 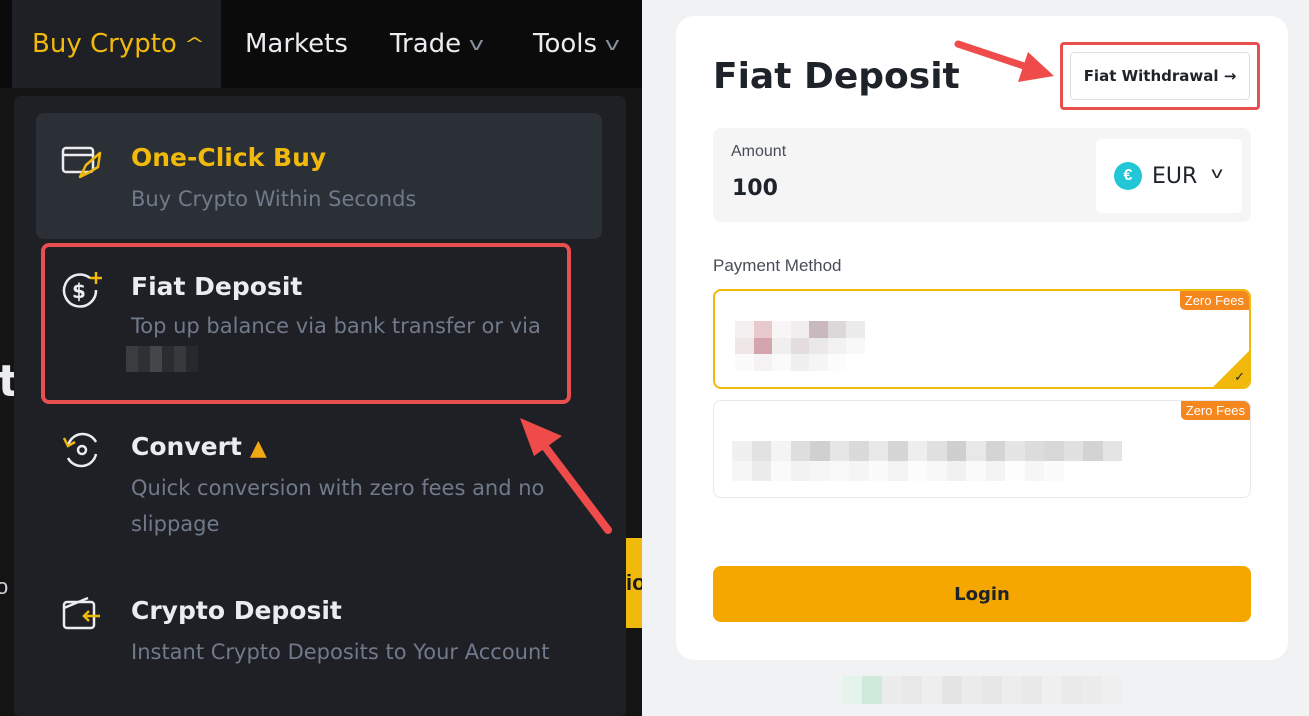 I want to click on background-partial-button-text: io, so click(x=634, y=582).